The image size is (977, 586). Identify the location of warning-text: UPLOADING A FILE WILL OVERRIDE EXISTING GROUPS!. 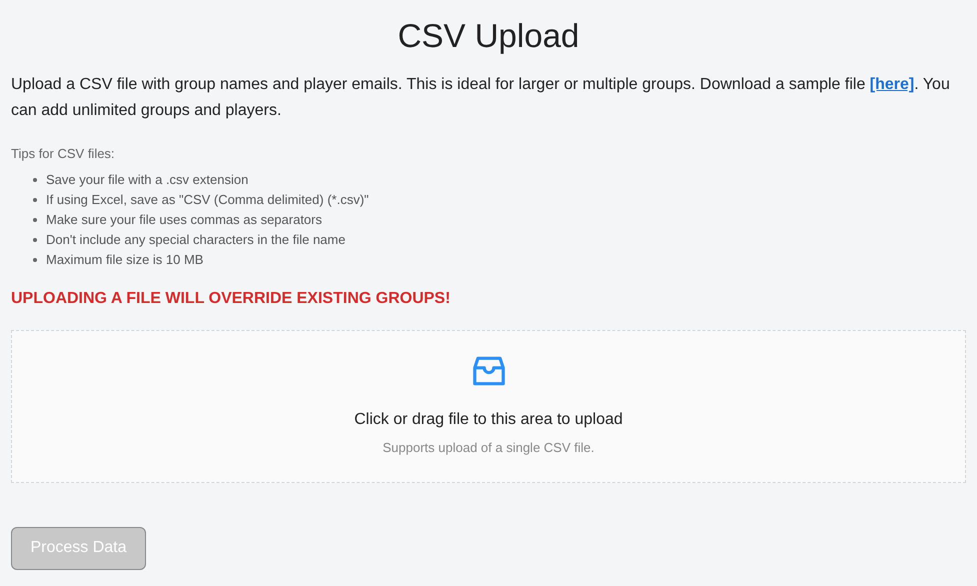
(231, 298).